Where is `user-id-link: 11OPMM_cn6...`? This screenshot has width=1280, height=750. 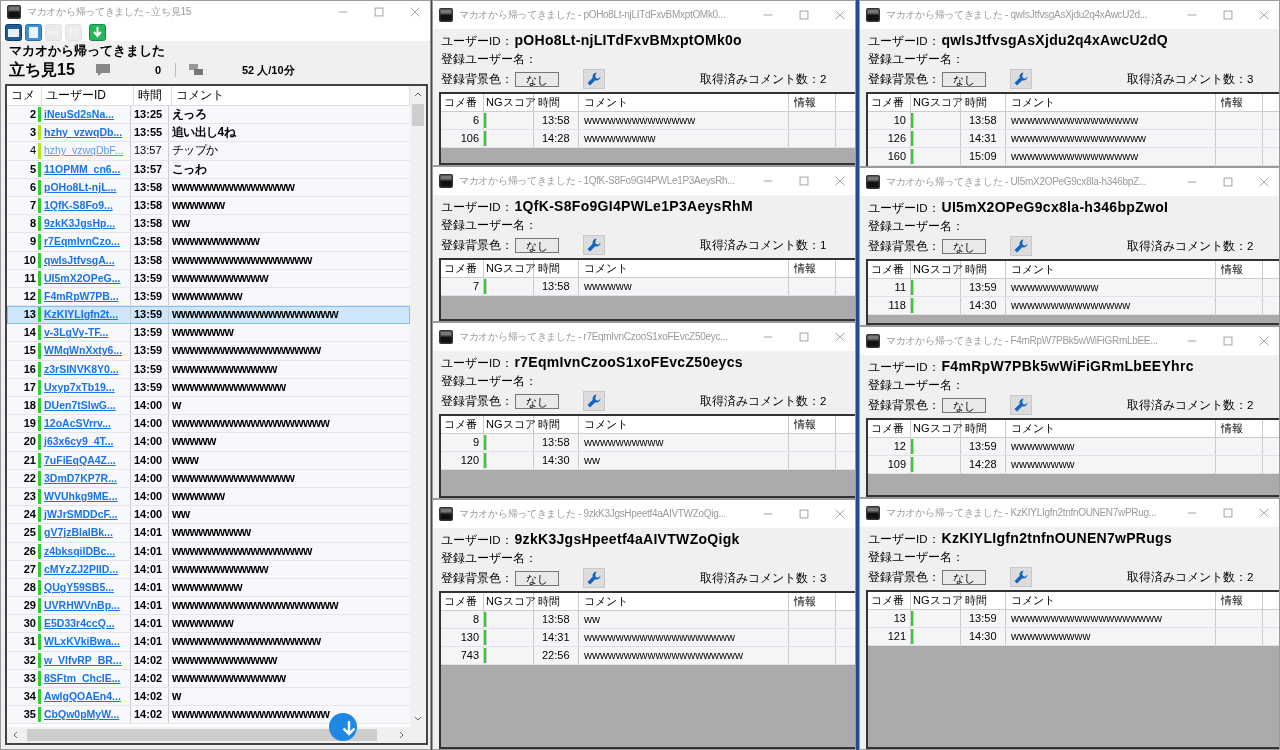 user-id-link: 11OPMM_cn6... is located at coordinates (86, 169).